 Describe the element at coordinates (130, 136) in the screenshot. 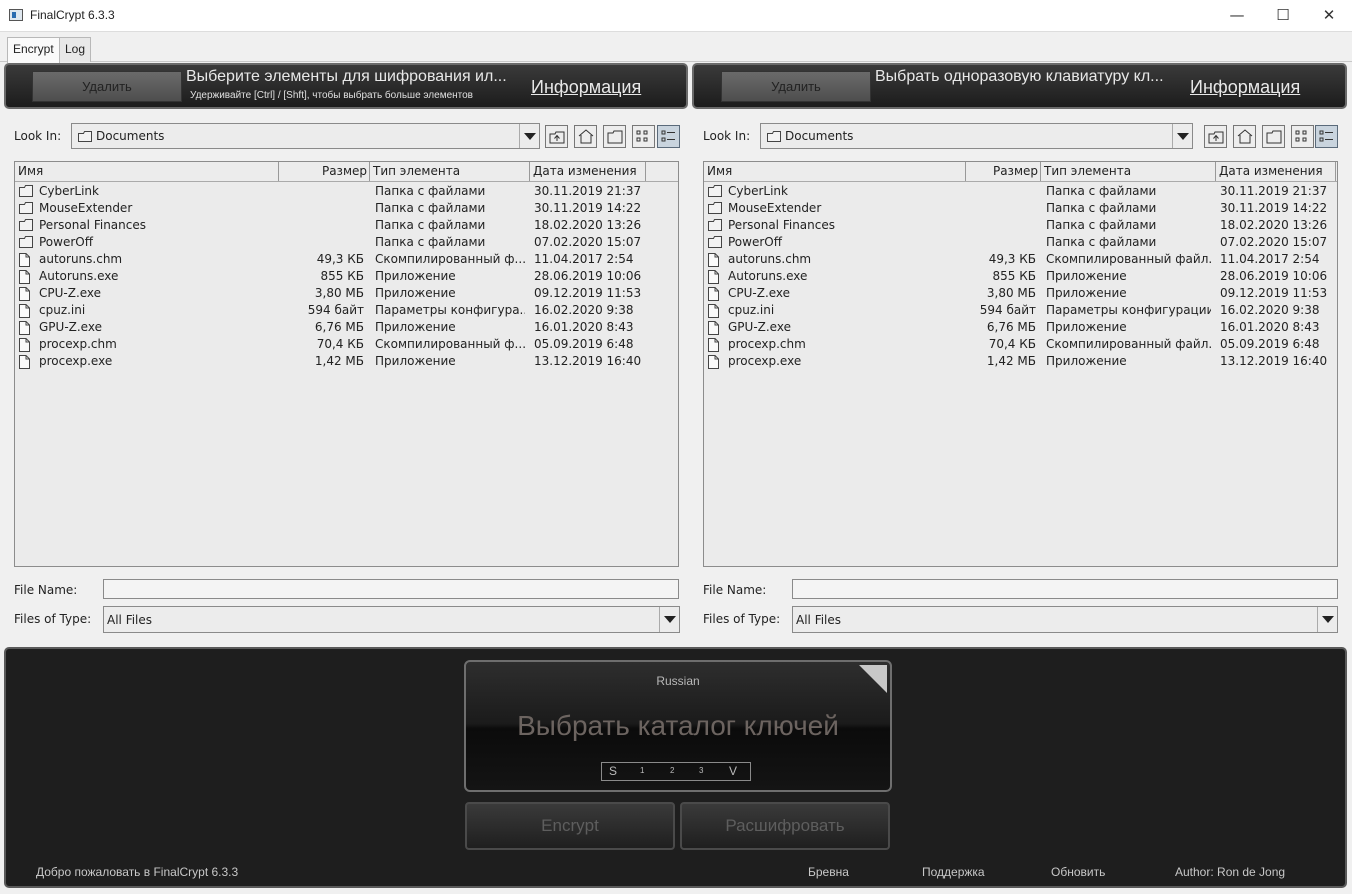

I see `look-in-value: Documents` at that location.